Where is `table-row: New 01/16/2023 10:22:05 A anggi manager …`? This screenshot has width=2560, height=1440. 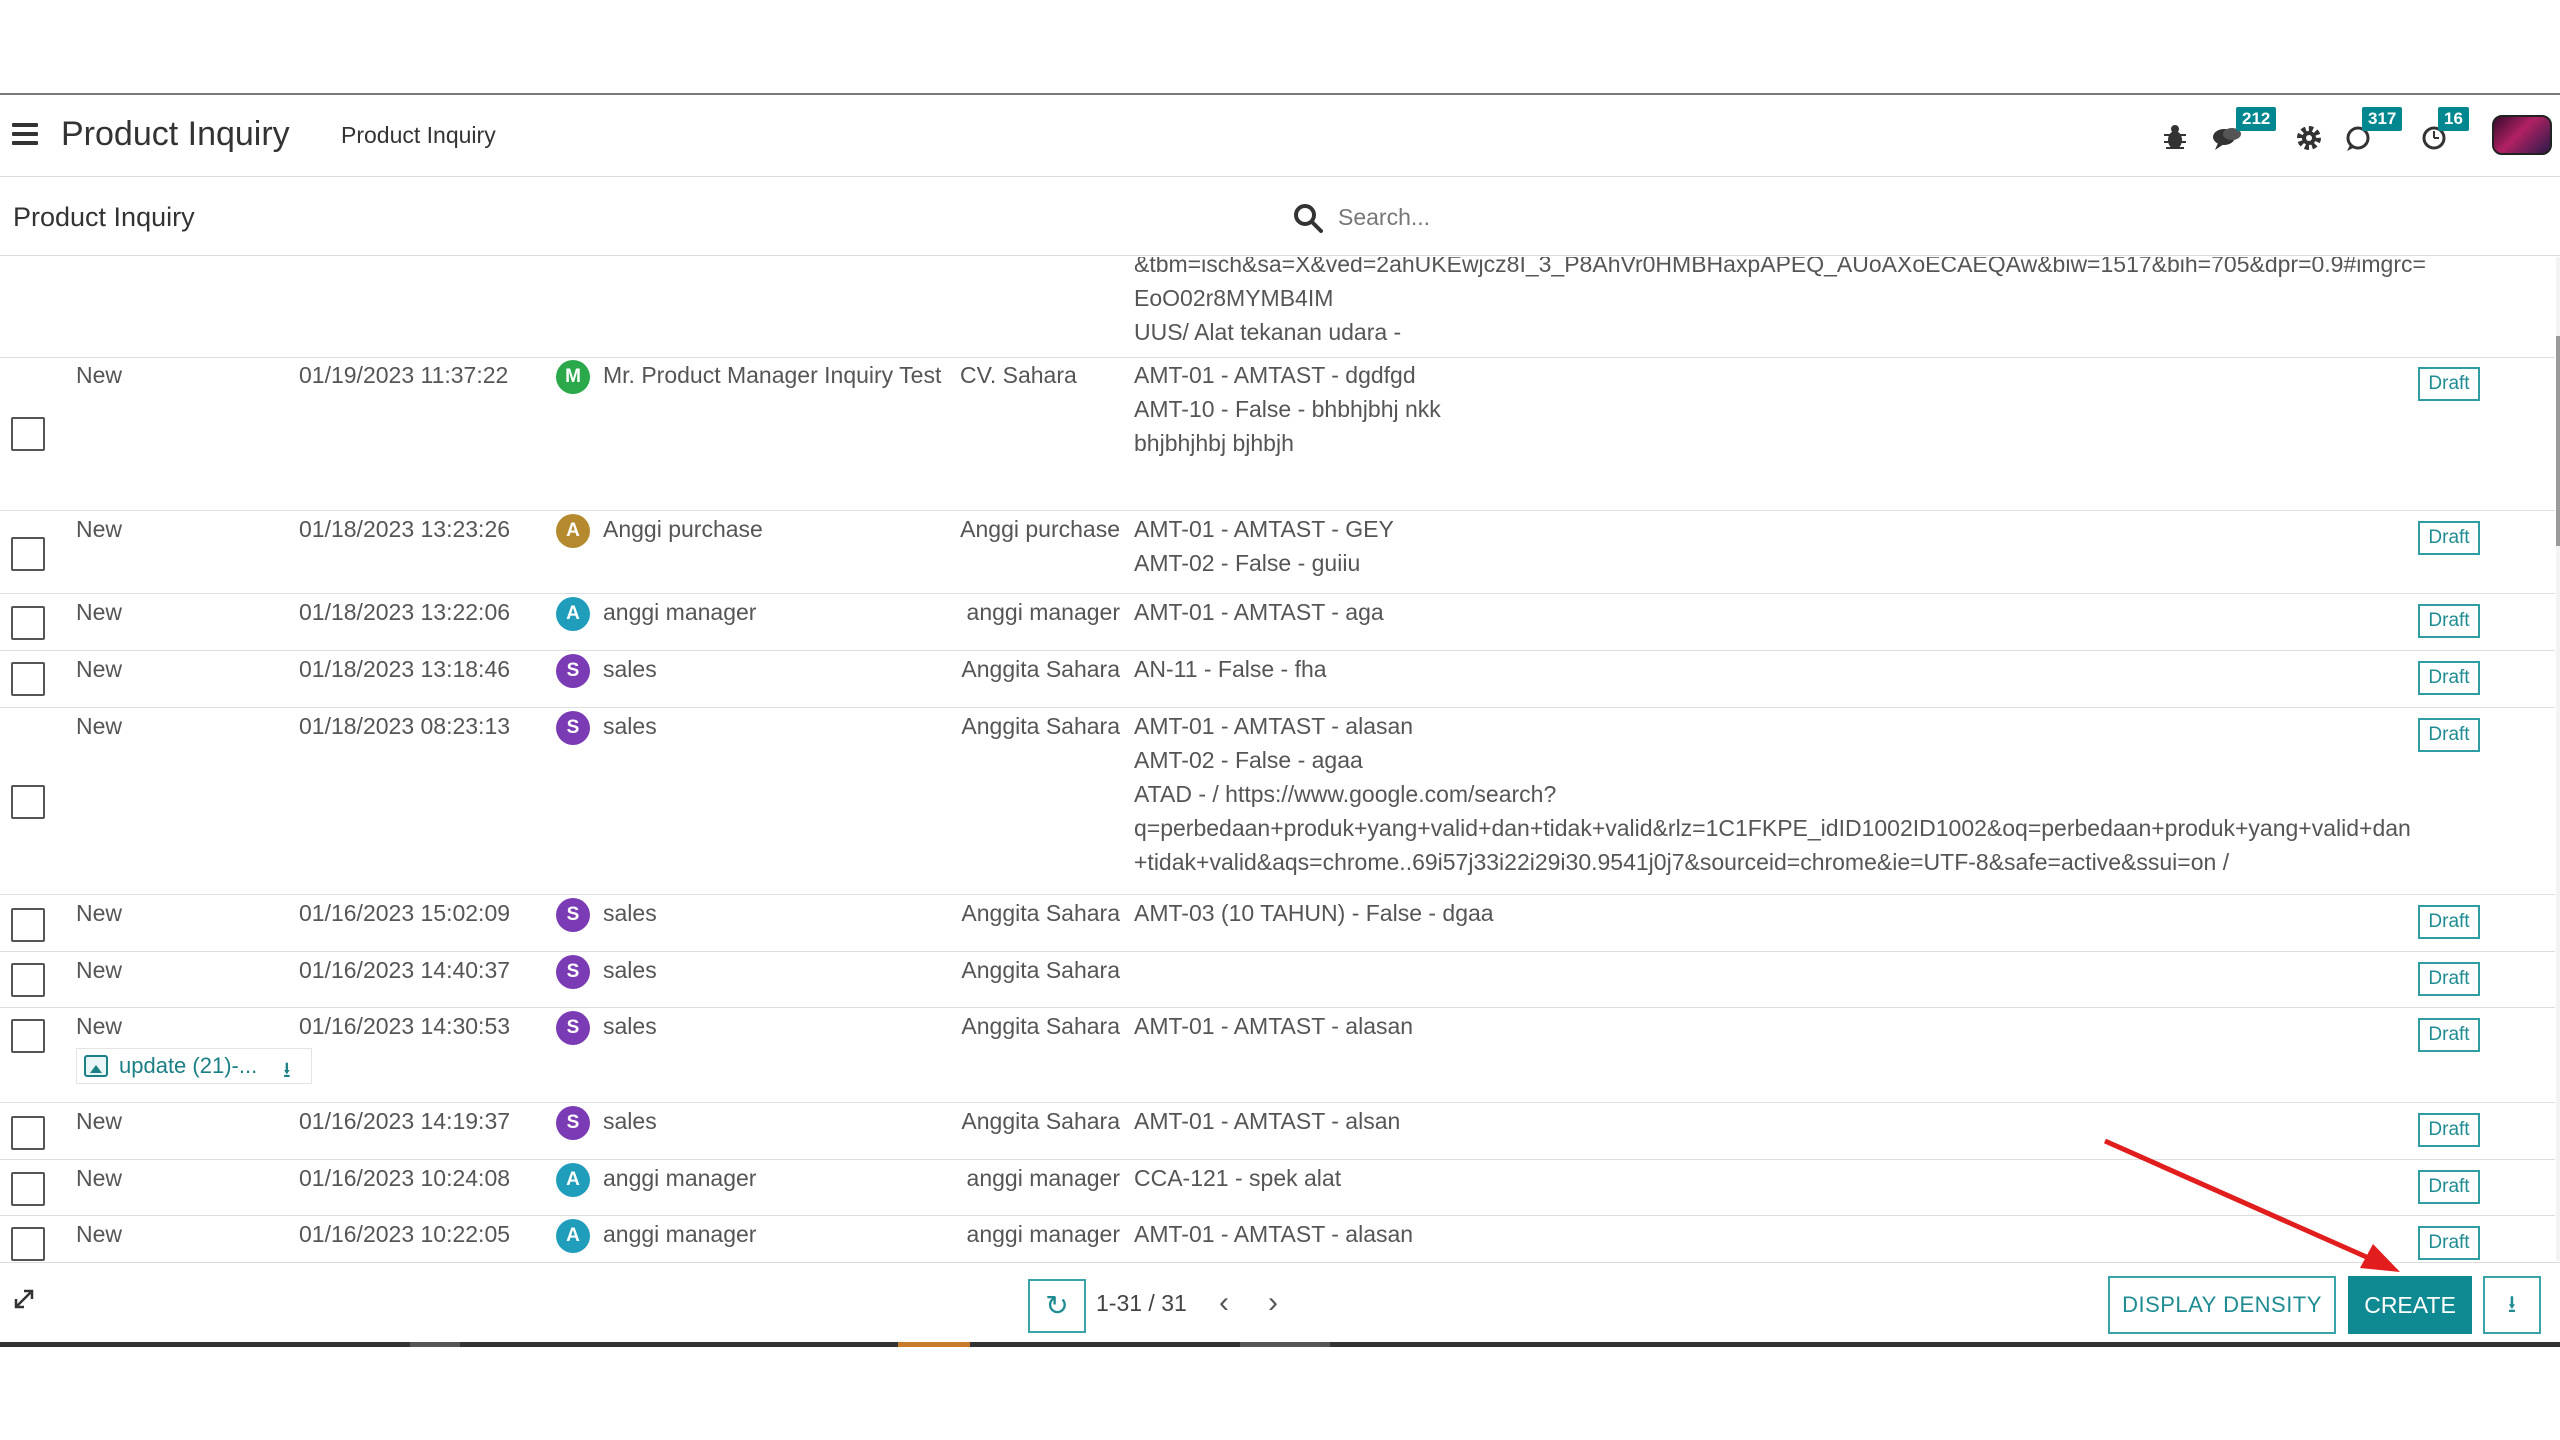
table-row: New 01/16/2023 10:22:05 A anggi manager … is located at coordinates (1277, 1239).